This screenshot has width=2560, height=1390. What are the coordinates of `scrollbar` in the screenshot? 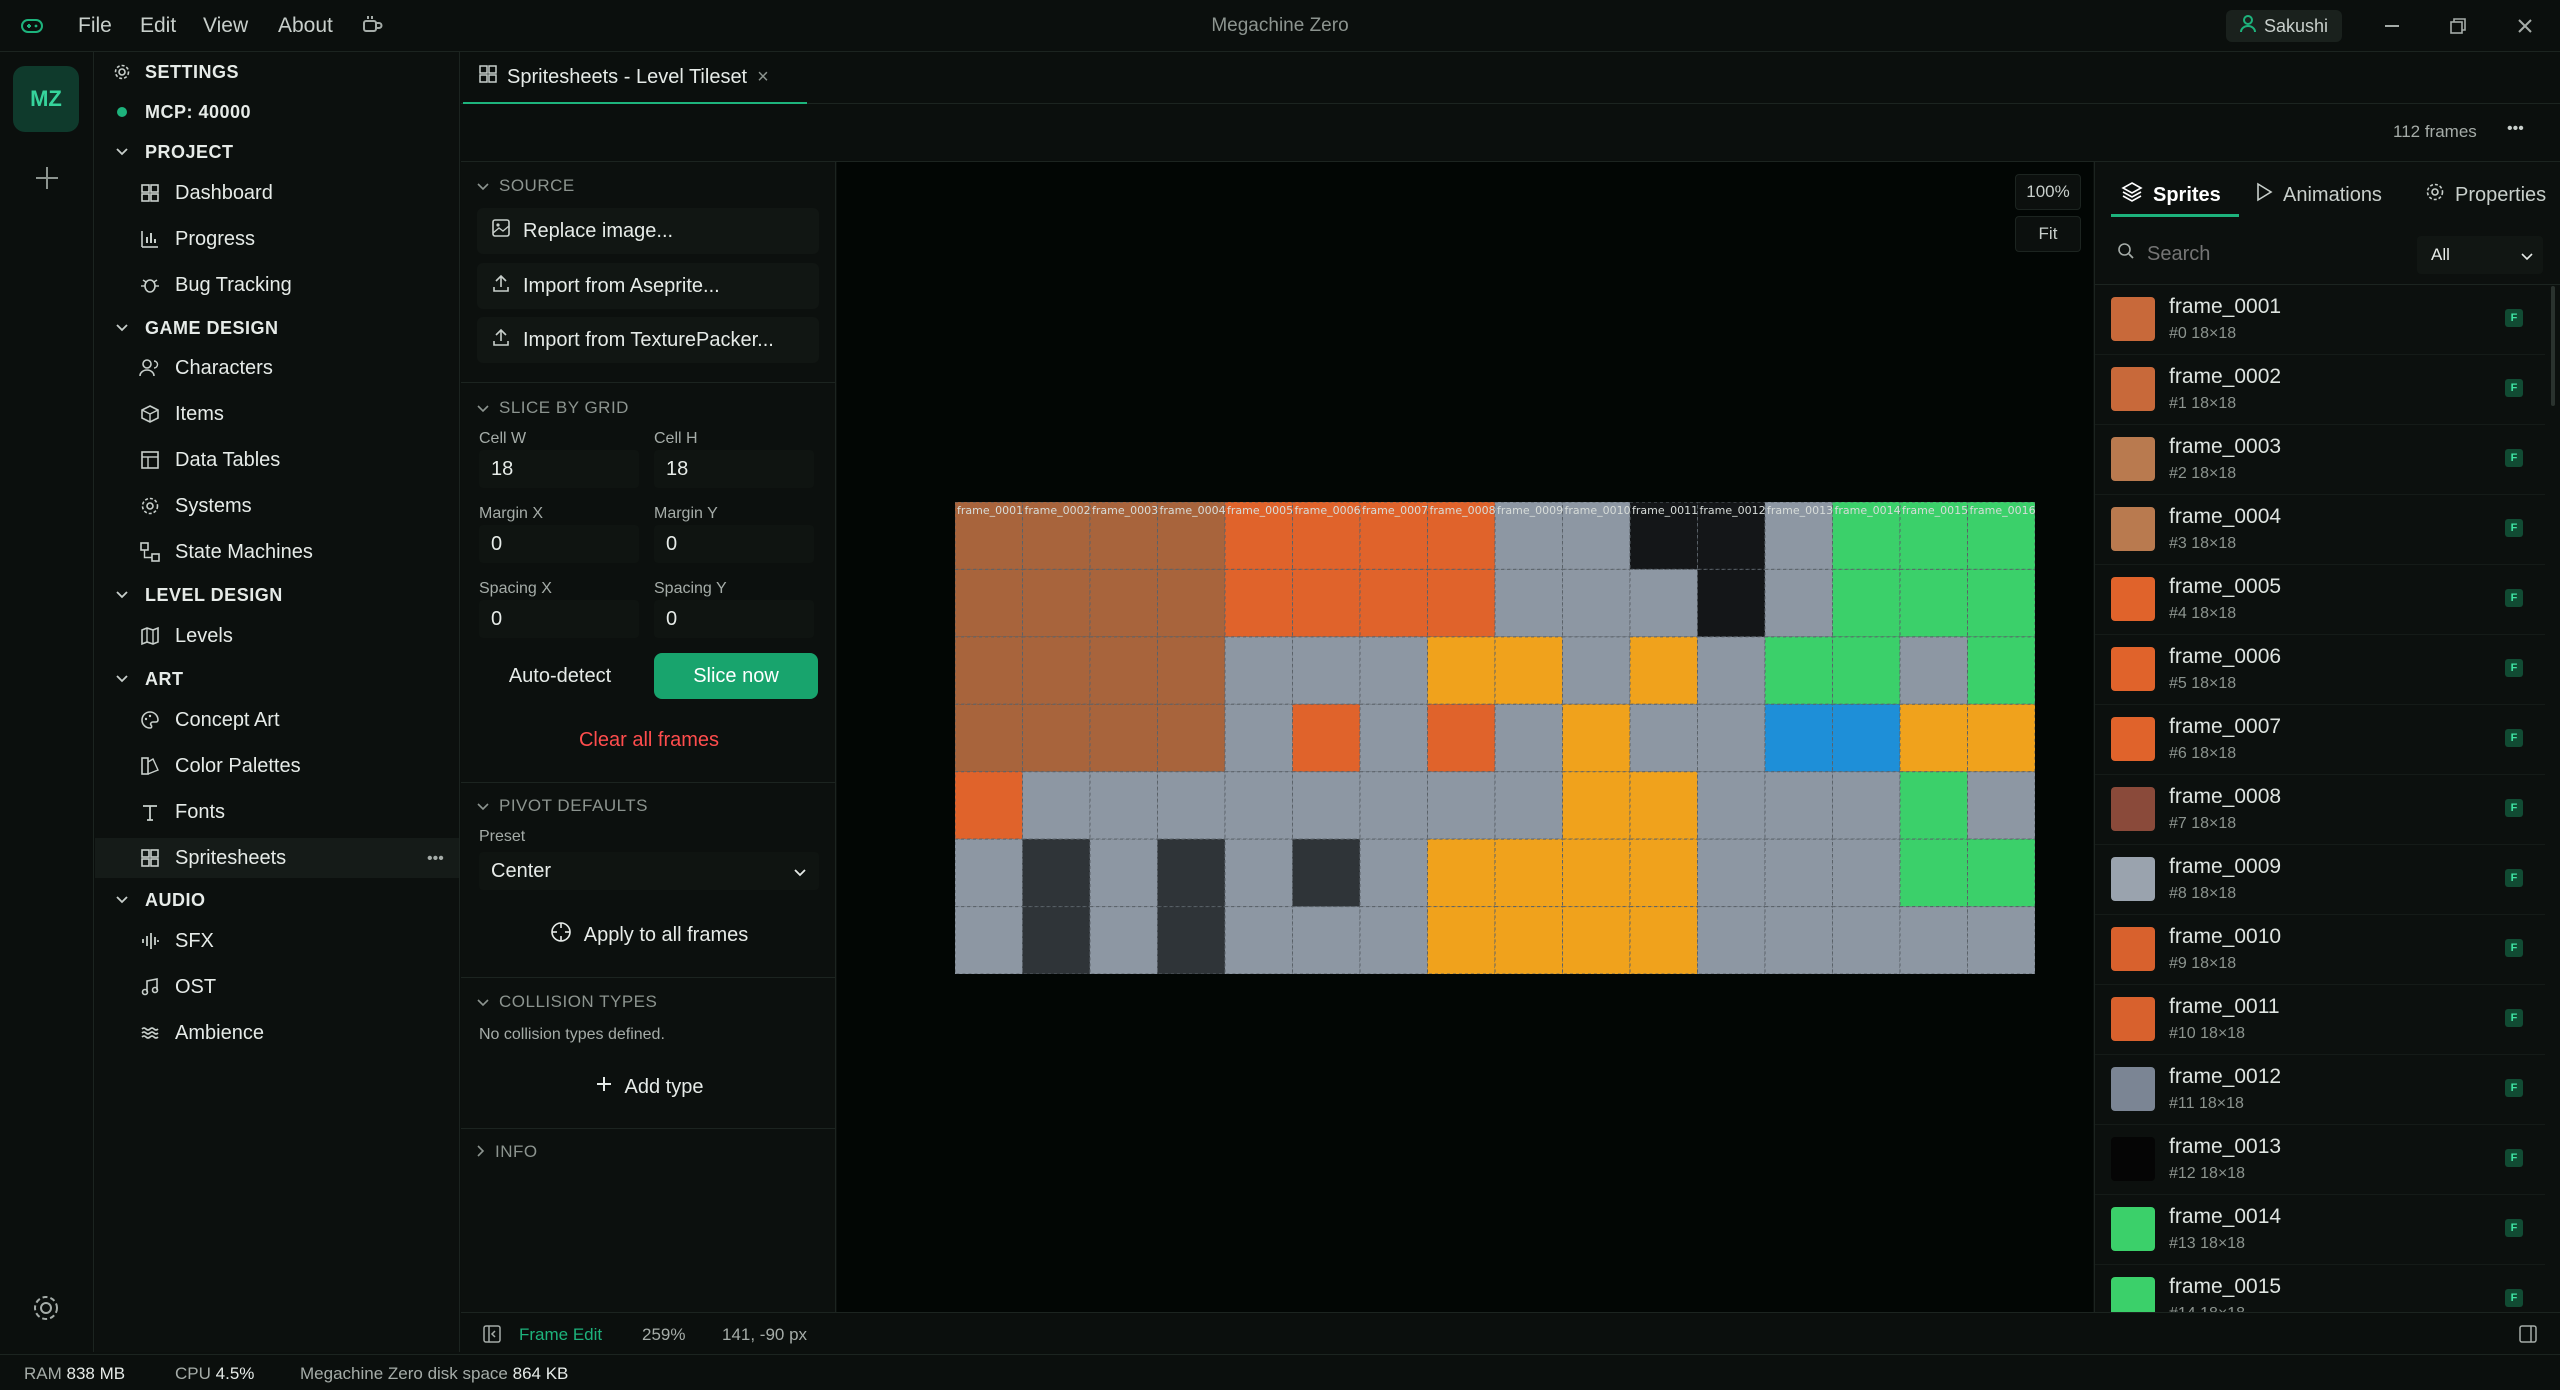 It's located at (2553, 346).